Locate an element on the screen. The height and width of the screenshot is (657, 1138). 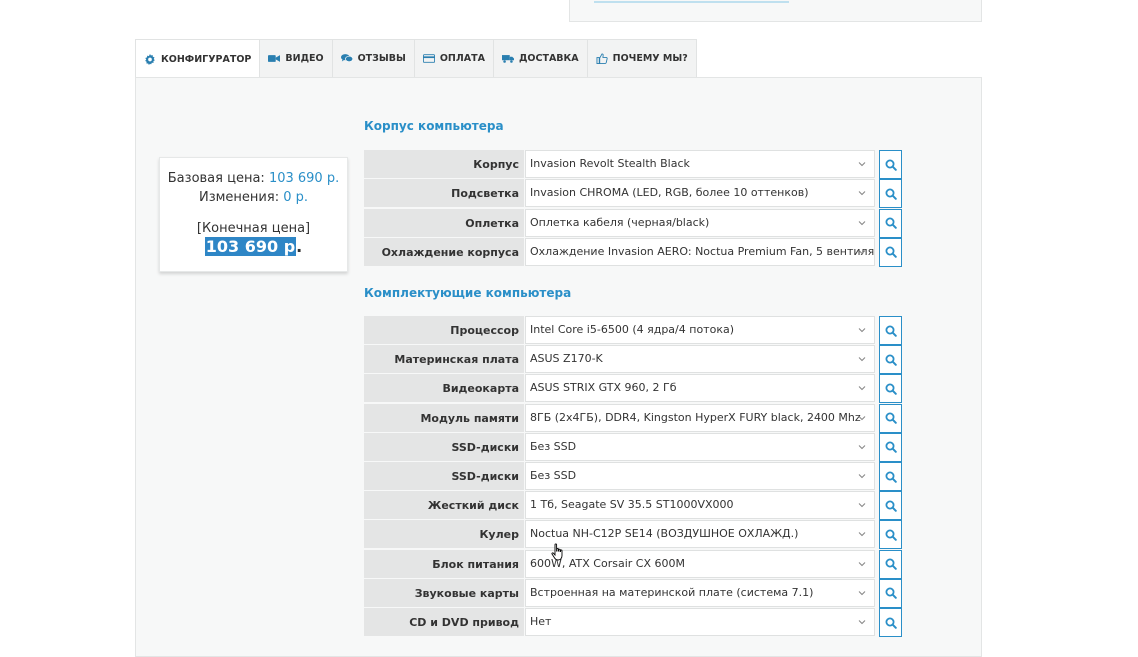
config-row: Оплетка Оплетка кабеля (черная/black) is located at coordinates (633, 223).